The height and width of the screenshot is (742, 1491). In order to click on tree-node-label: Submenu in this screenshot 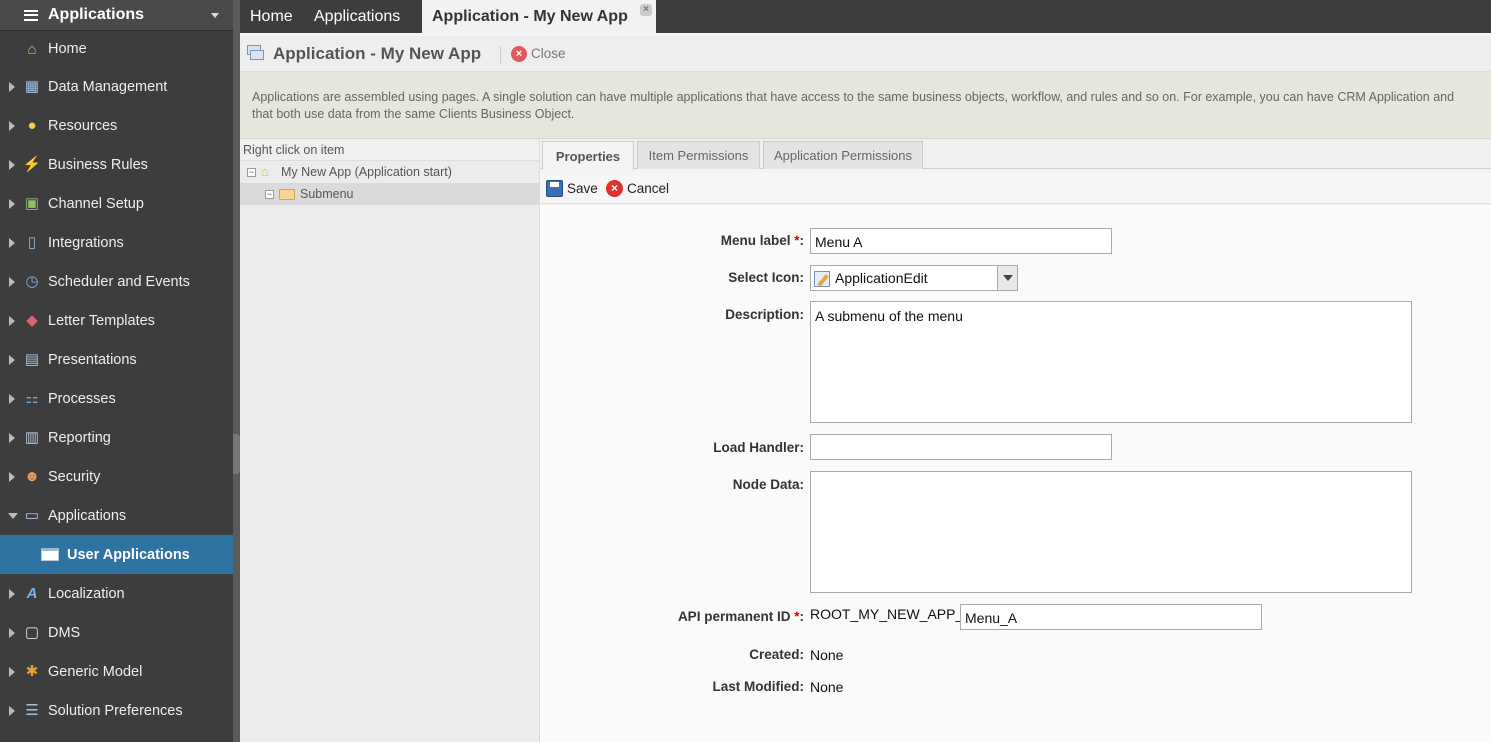, I will do `click(327, 194)`.